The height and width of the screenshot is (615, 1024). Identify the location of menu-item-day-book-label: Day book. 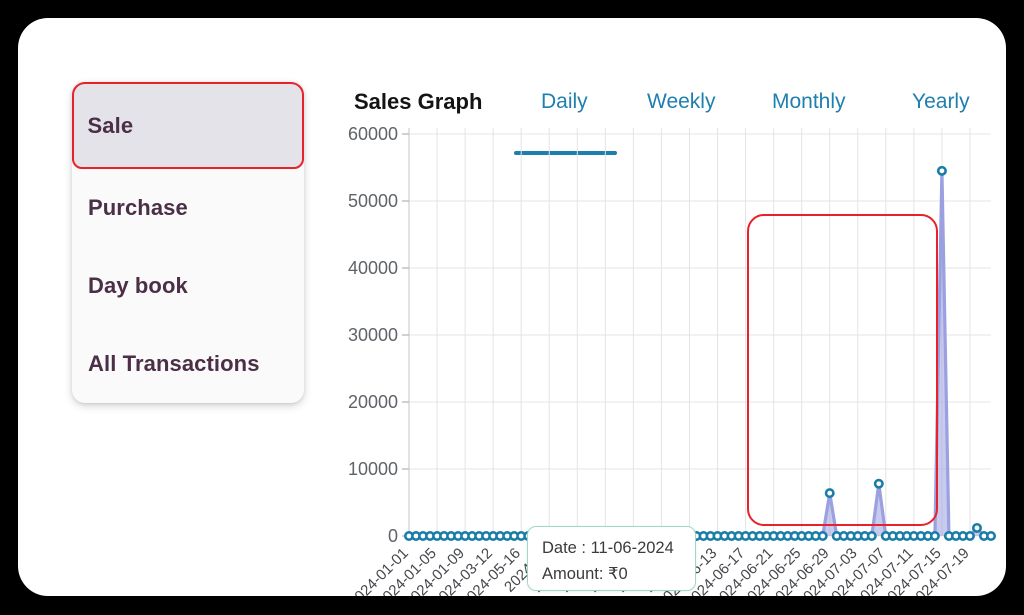
(138, 285).